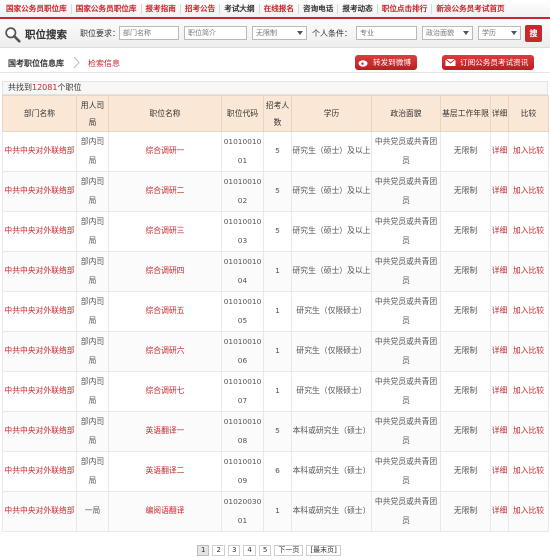 This screenshot has width=550, height=560. What do you see at coordinates (289, 550) in the screenshot?
I see `next-page-button: 下一页` at bounding box center [289, 550].